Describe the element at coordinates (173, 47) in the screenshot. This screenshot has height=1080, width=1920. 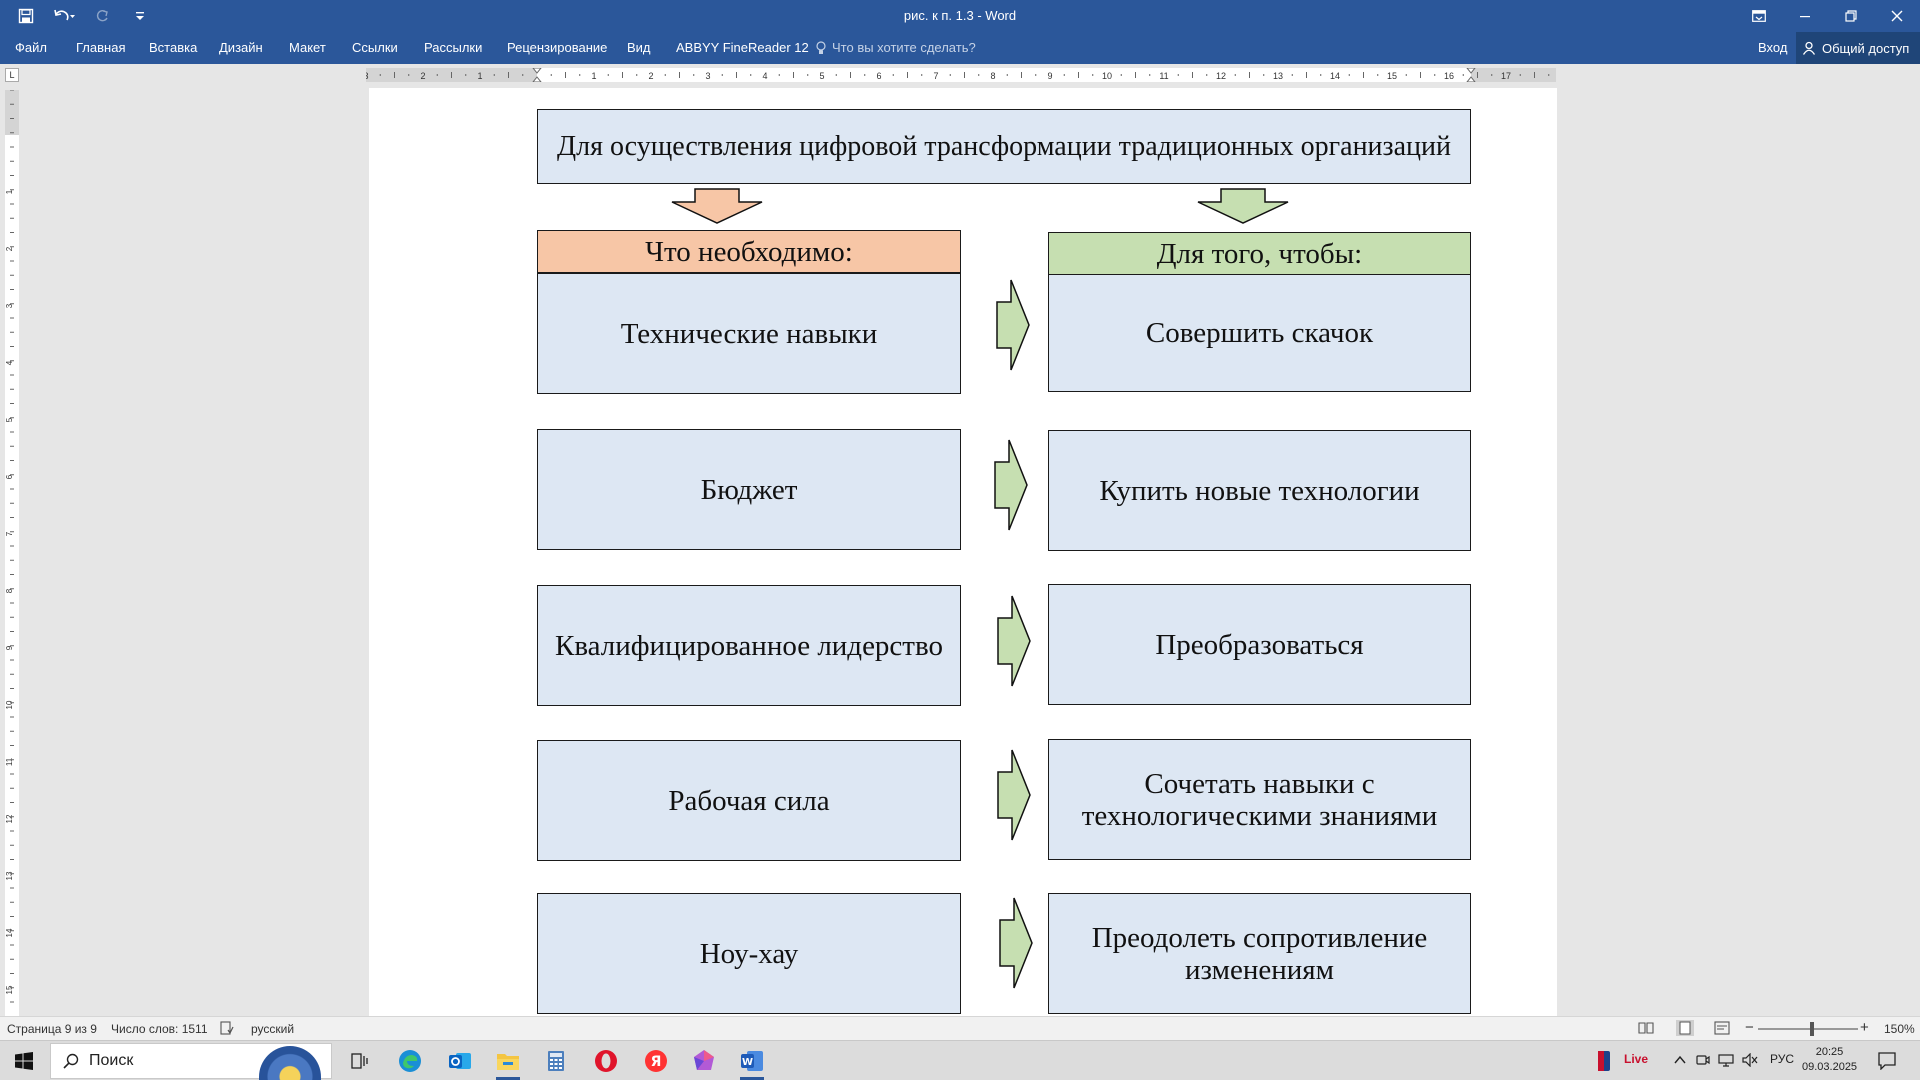
I see `tab-insert: Вставка` at that location.